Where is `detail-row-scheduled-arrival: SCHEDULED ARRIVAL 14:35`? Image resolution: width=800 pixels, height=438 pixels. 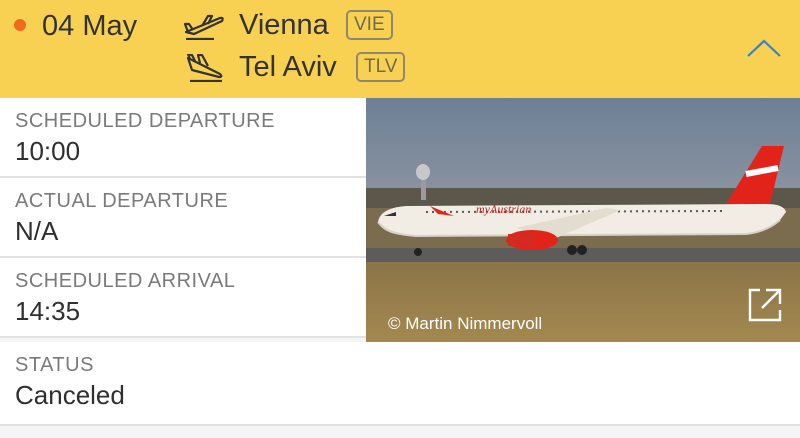 detail-row-scheduled-arrival: SCHEDULED ARRIVAL 14:35 is located at coordinates (183, 298).